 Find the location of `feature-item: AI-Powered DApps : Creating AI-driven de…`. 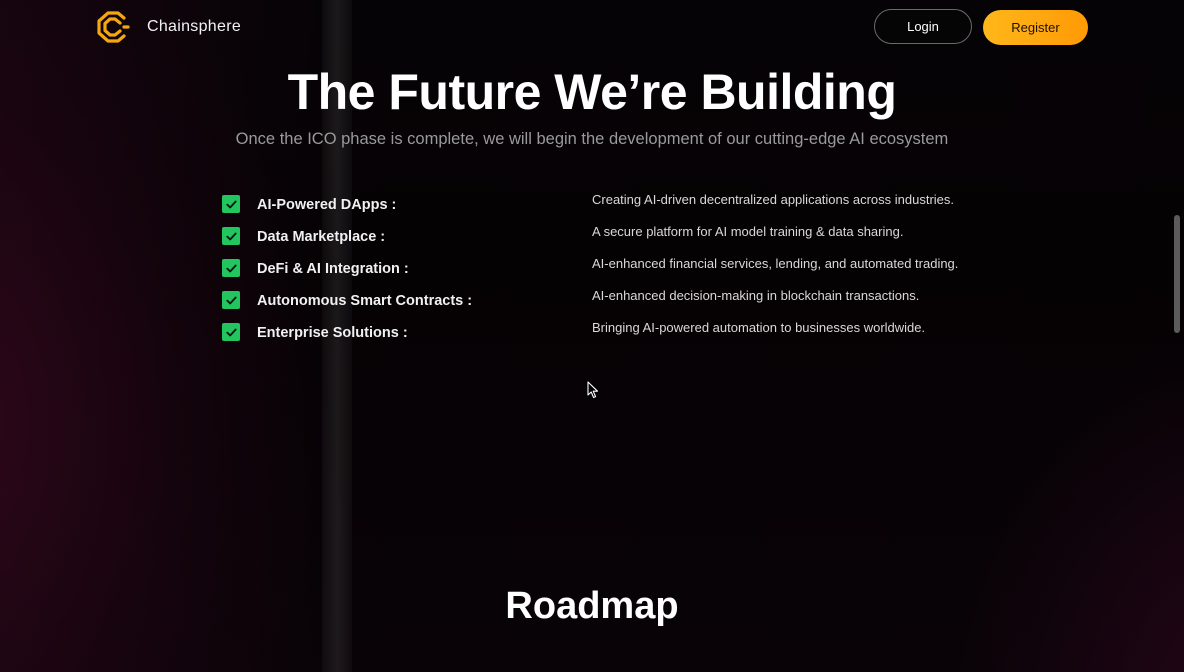

feature-item: AI-Powered DApps : Creating AI-driven de… is located at coordinates (612, 204).